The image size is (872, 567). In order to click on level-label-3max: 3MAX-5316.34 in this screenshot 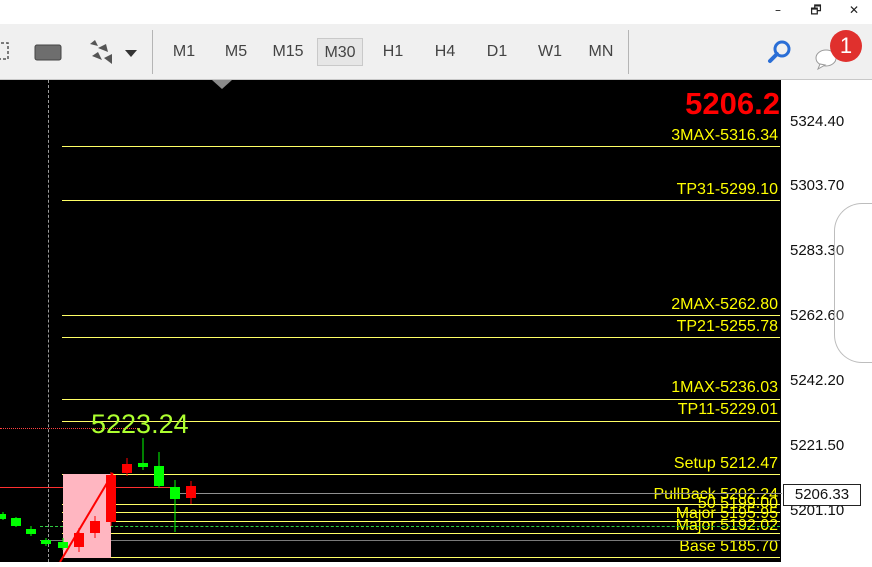, I will do `click(724, 135)`.